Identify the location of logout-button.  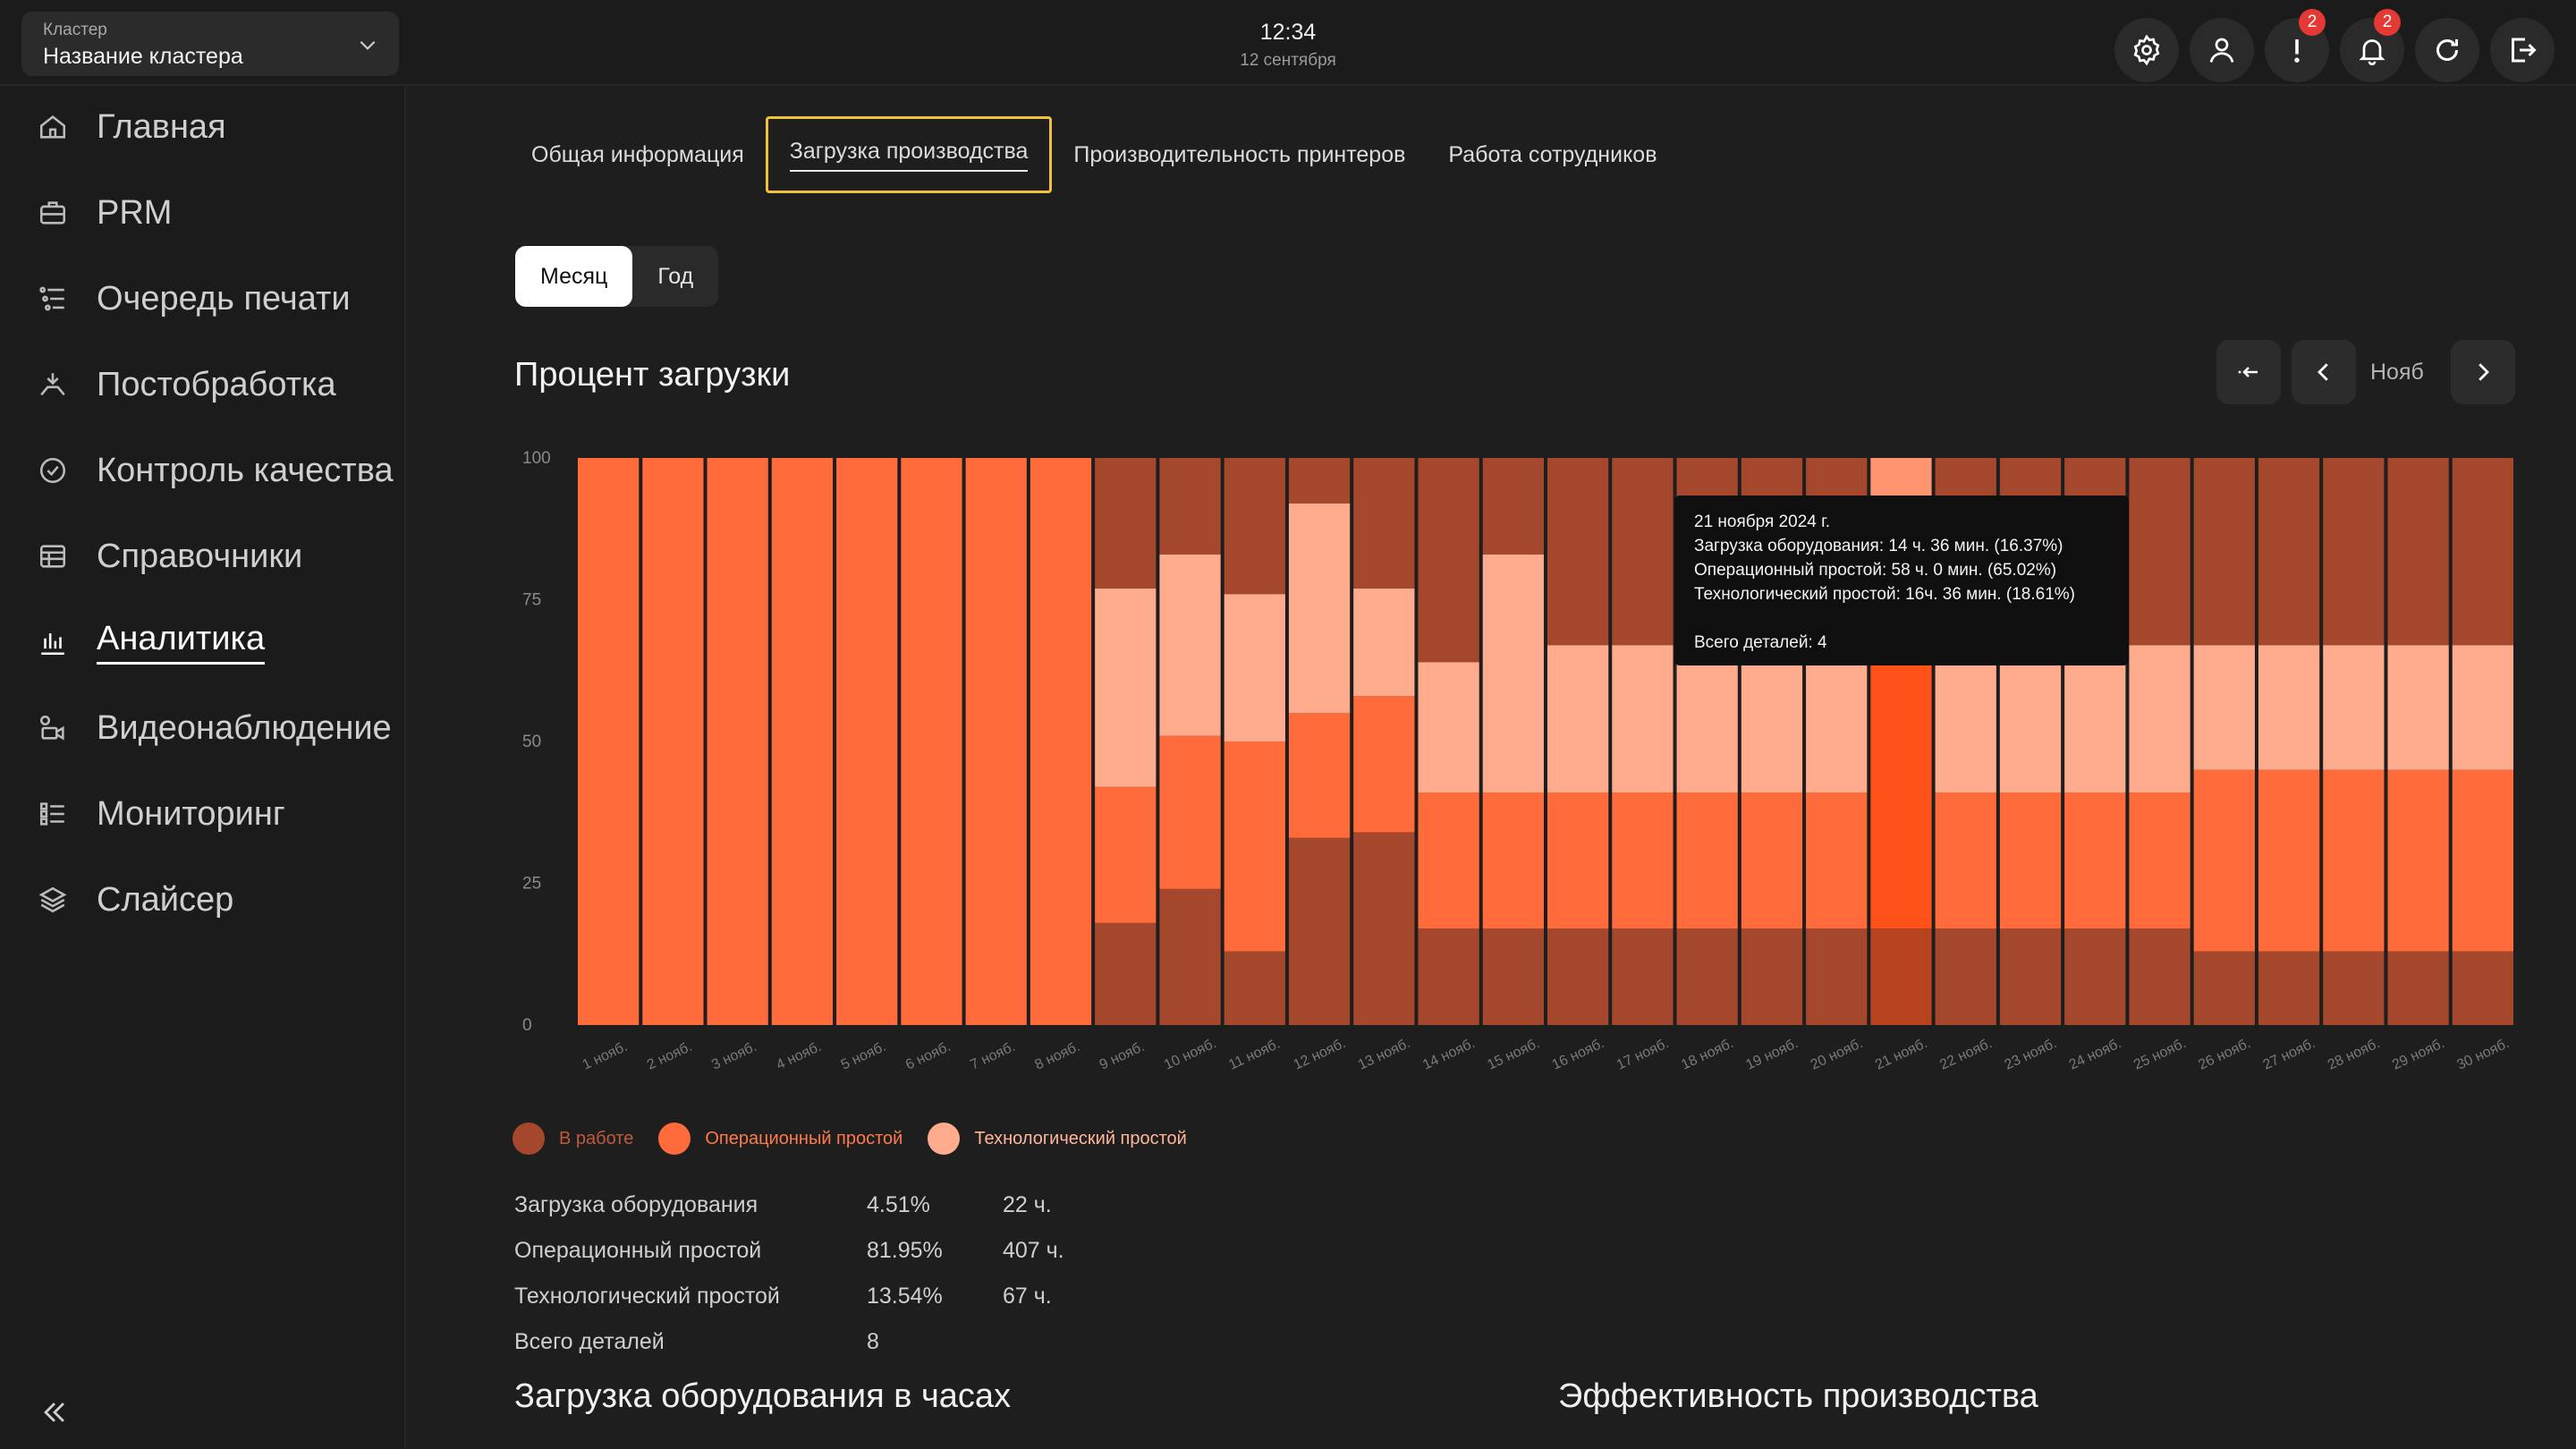
(2522, 50).